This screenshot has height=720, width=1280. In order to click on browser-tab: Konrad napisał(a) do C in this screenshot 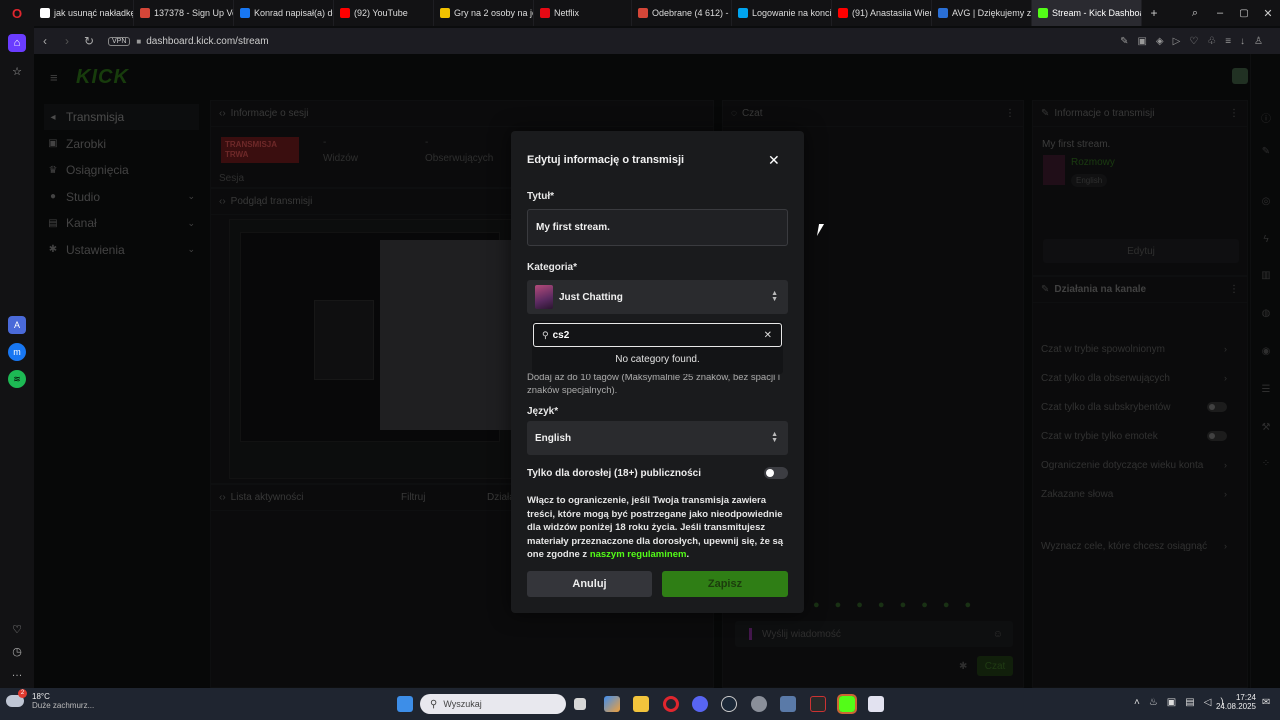, I will do `click(284, 13)`.